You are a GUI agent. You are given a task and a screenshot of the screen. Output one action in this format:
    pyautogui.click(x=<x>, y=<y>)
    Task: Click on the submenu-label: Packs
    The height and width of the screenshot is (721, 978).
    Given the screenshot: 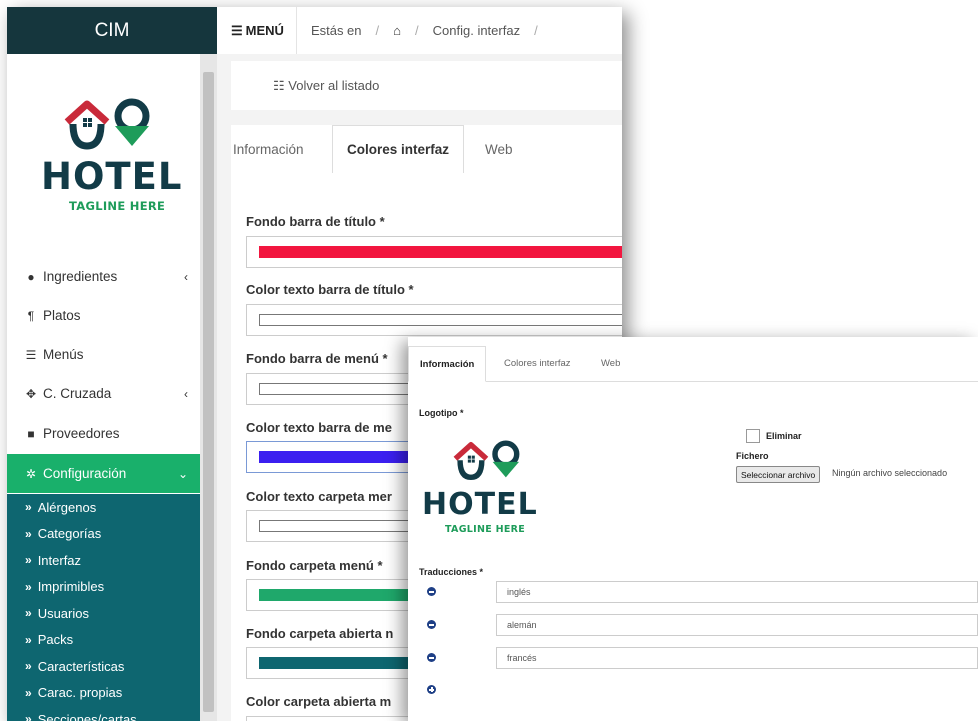 What is the action you would take?
    pyautogui.click(x=55, y=640)
    